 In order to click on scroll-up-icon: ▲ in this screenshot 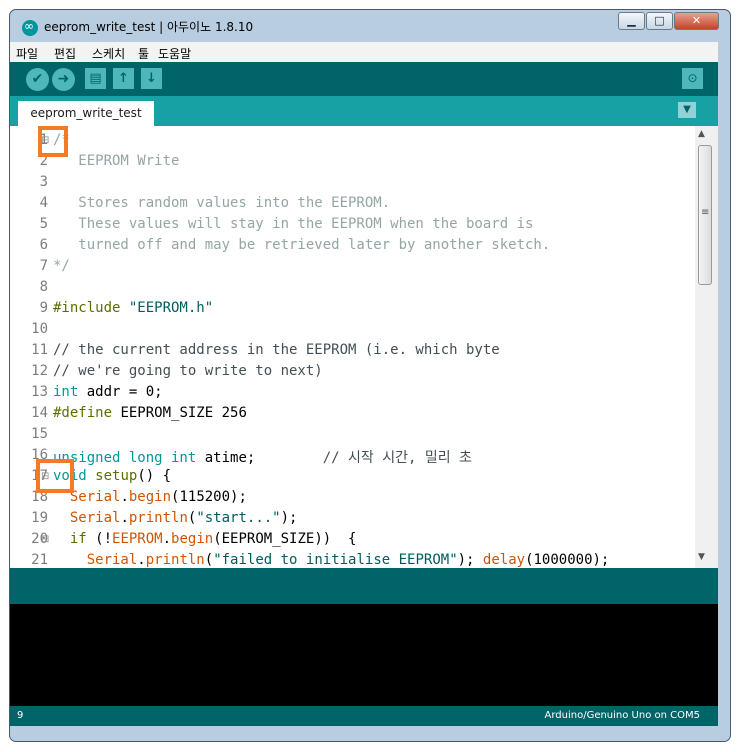, I will do `click(701, 134)`.